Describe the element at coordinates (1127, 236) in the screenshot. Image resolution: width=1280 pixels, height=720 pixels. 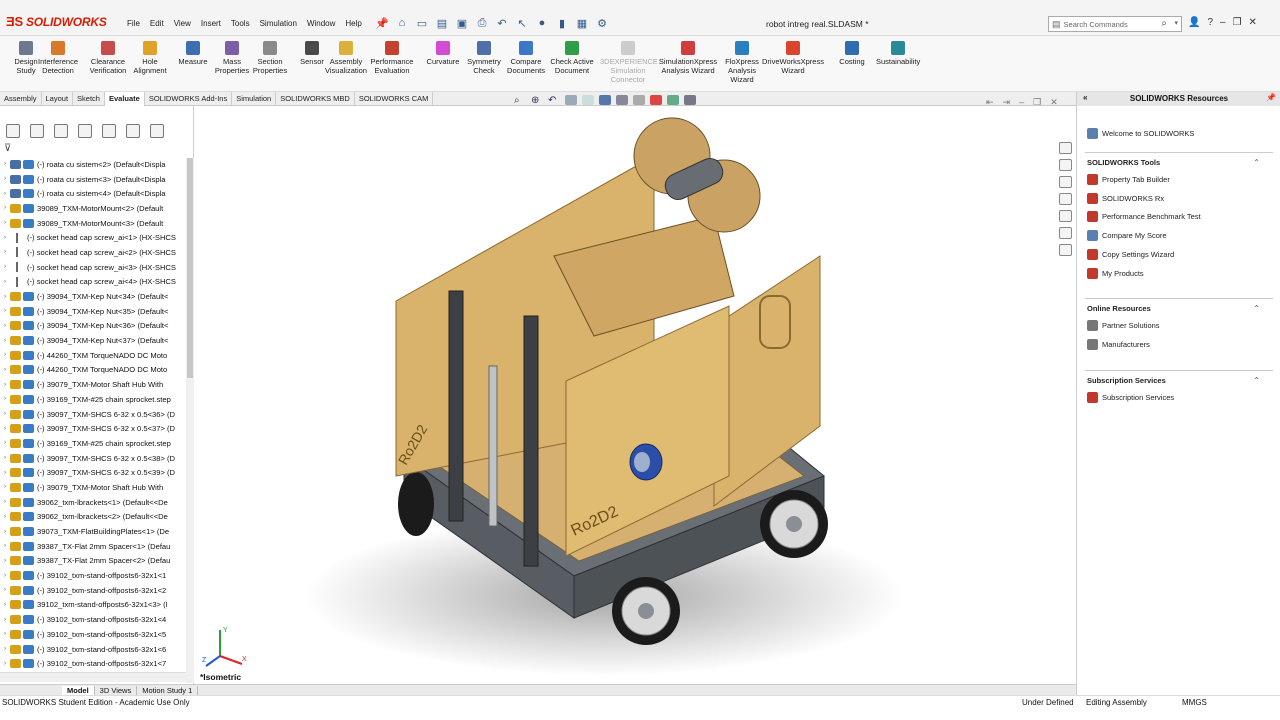
I see `resource-link-compare-my-score: Compare My Score` at that location.